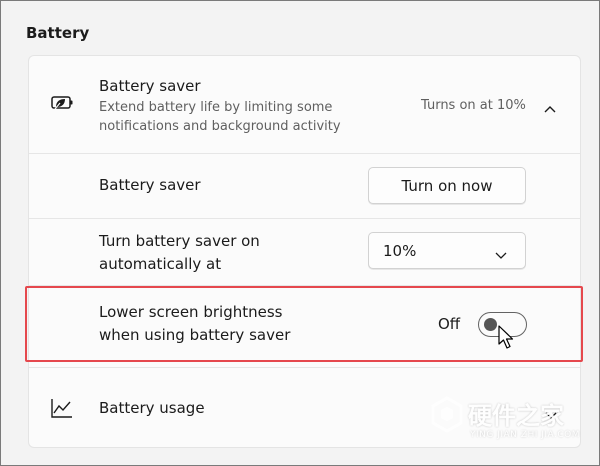 The width and height of the screenshot is (600, 466). Describe the element at coordinates (501, 252) in the screenshot. I see `chevron-down-icon` at that location.